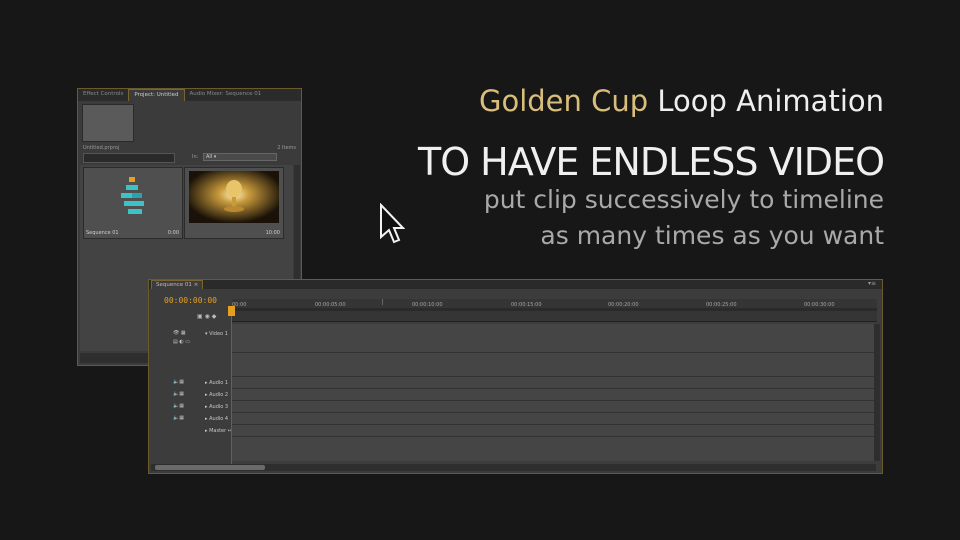 This screenshot has width=960, height=540. I want to click on mouse-pointer-icon, so click(392, 223).